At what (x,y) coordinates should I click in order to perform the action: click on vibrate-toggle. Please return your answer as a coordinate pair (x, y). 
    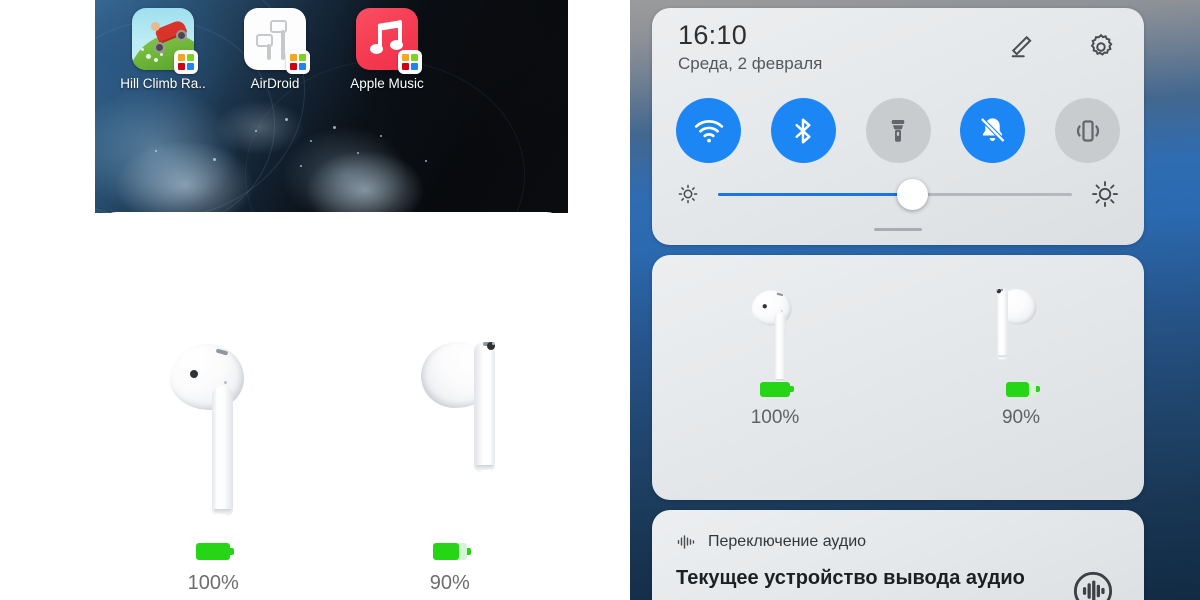
    Looking at the image, I should click on (1087, 130).